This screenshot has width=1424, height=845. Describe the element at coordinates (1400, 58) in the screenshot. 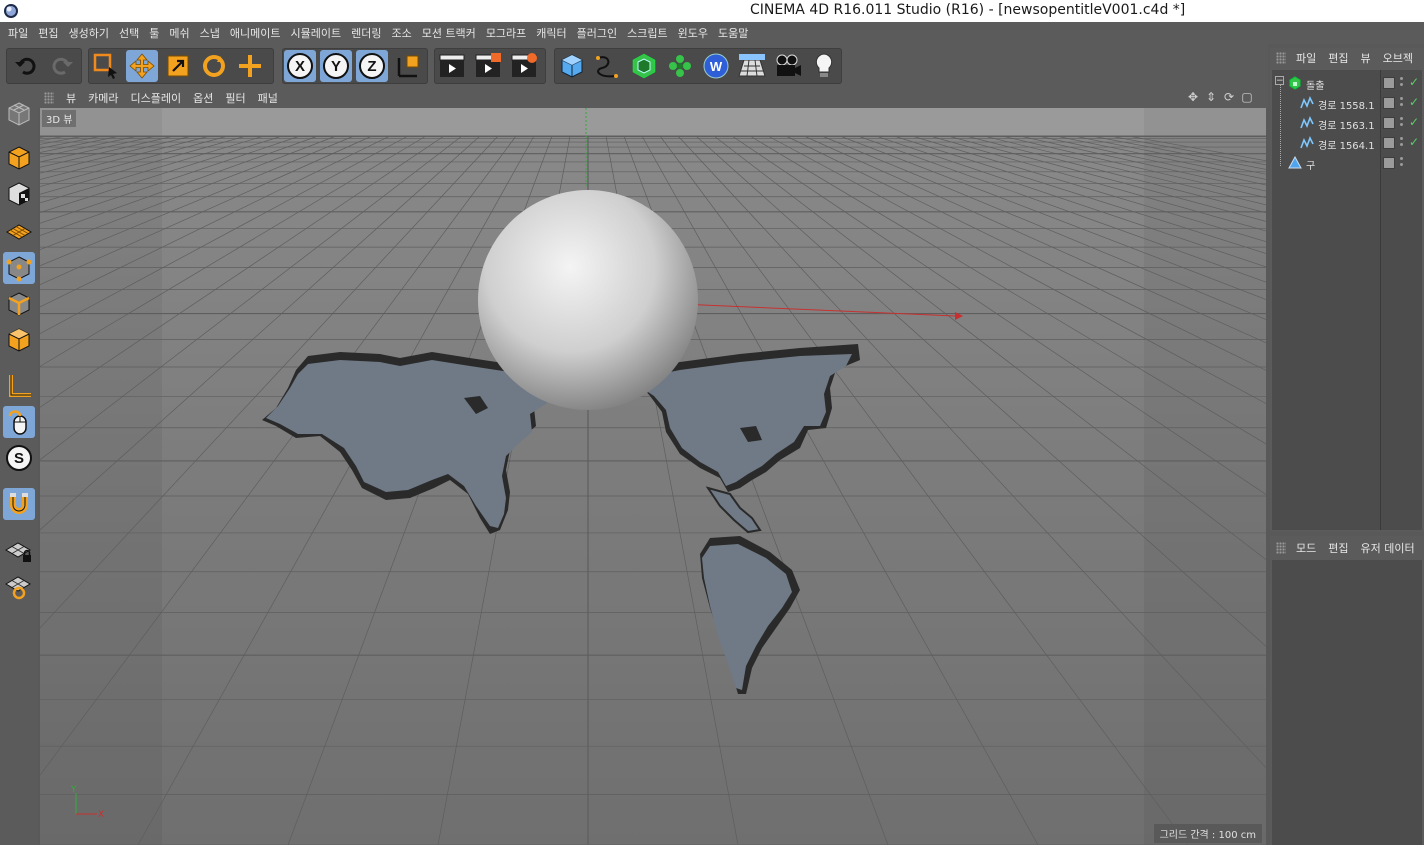

I see `objects-menu-item-3: 오브젝` at that location.